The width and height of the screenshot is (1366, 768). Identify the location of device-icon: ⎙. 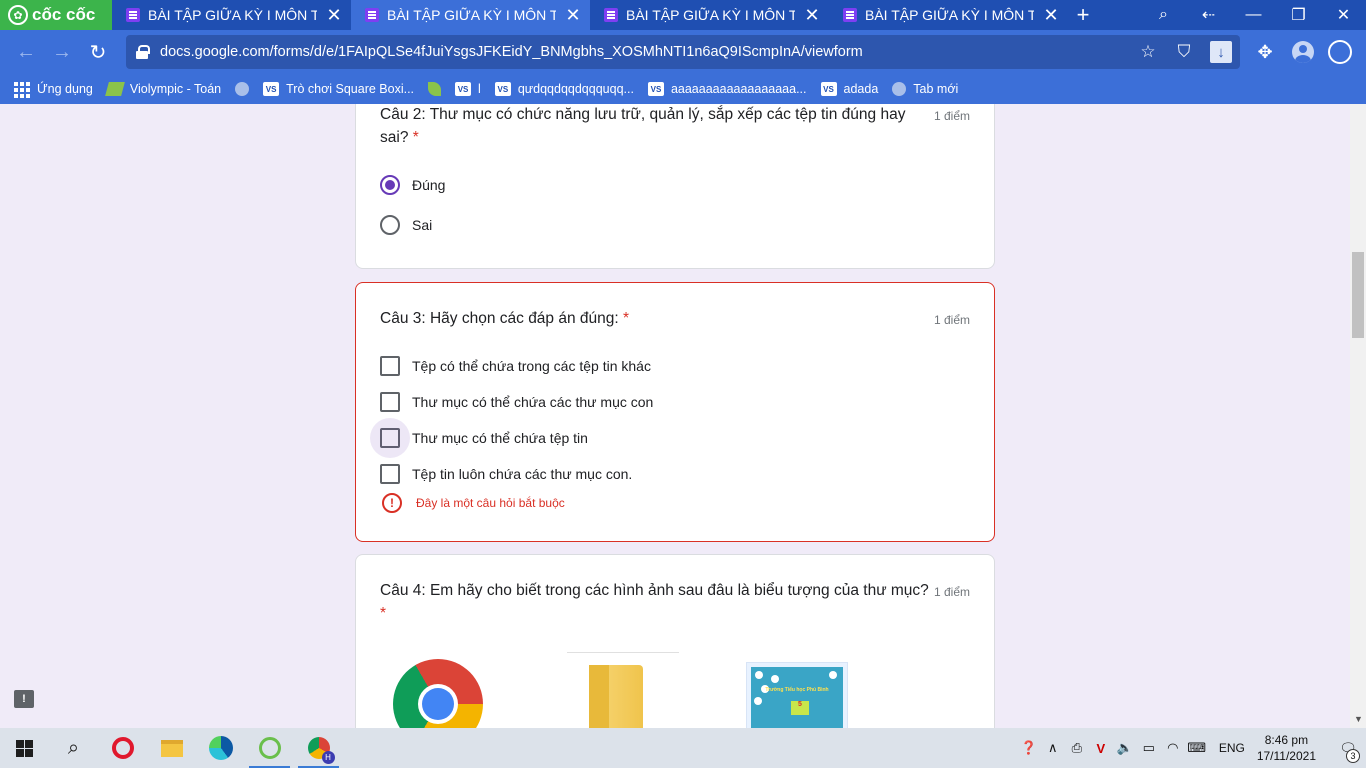
(1077, 748).